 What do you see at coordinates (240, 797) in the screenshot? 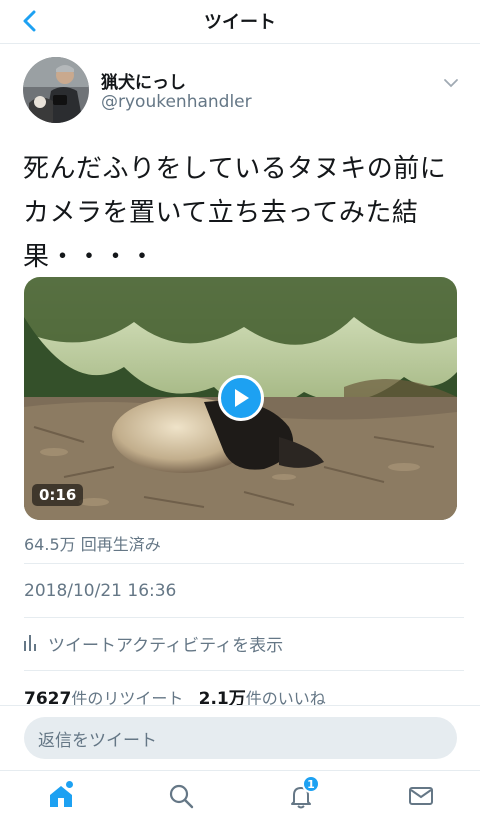
I see `tab-bar: 1` at bounding box center [240, 797].